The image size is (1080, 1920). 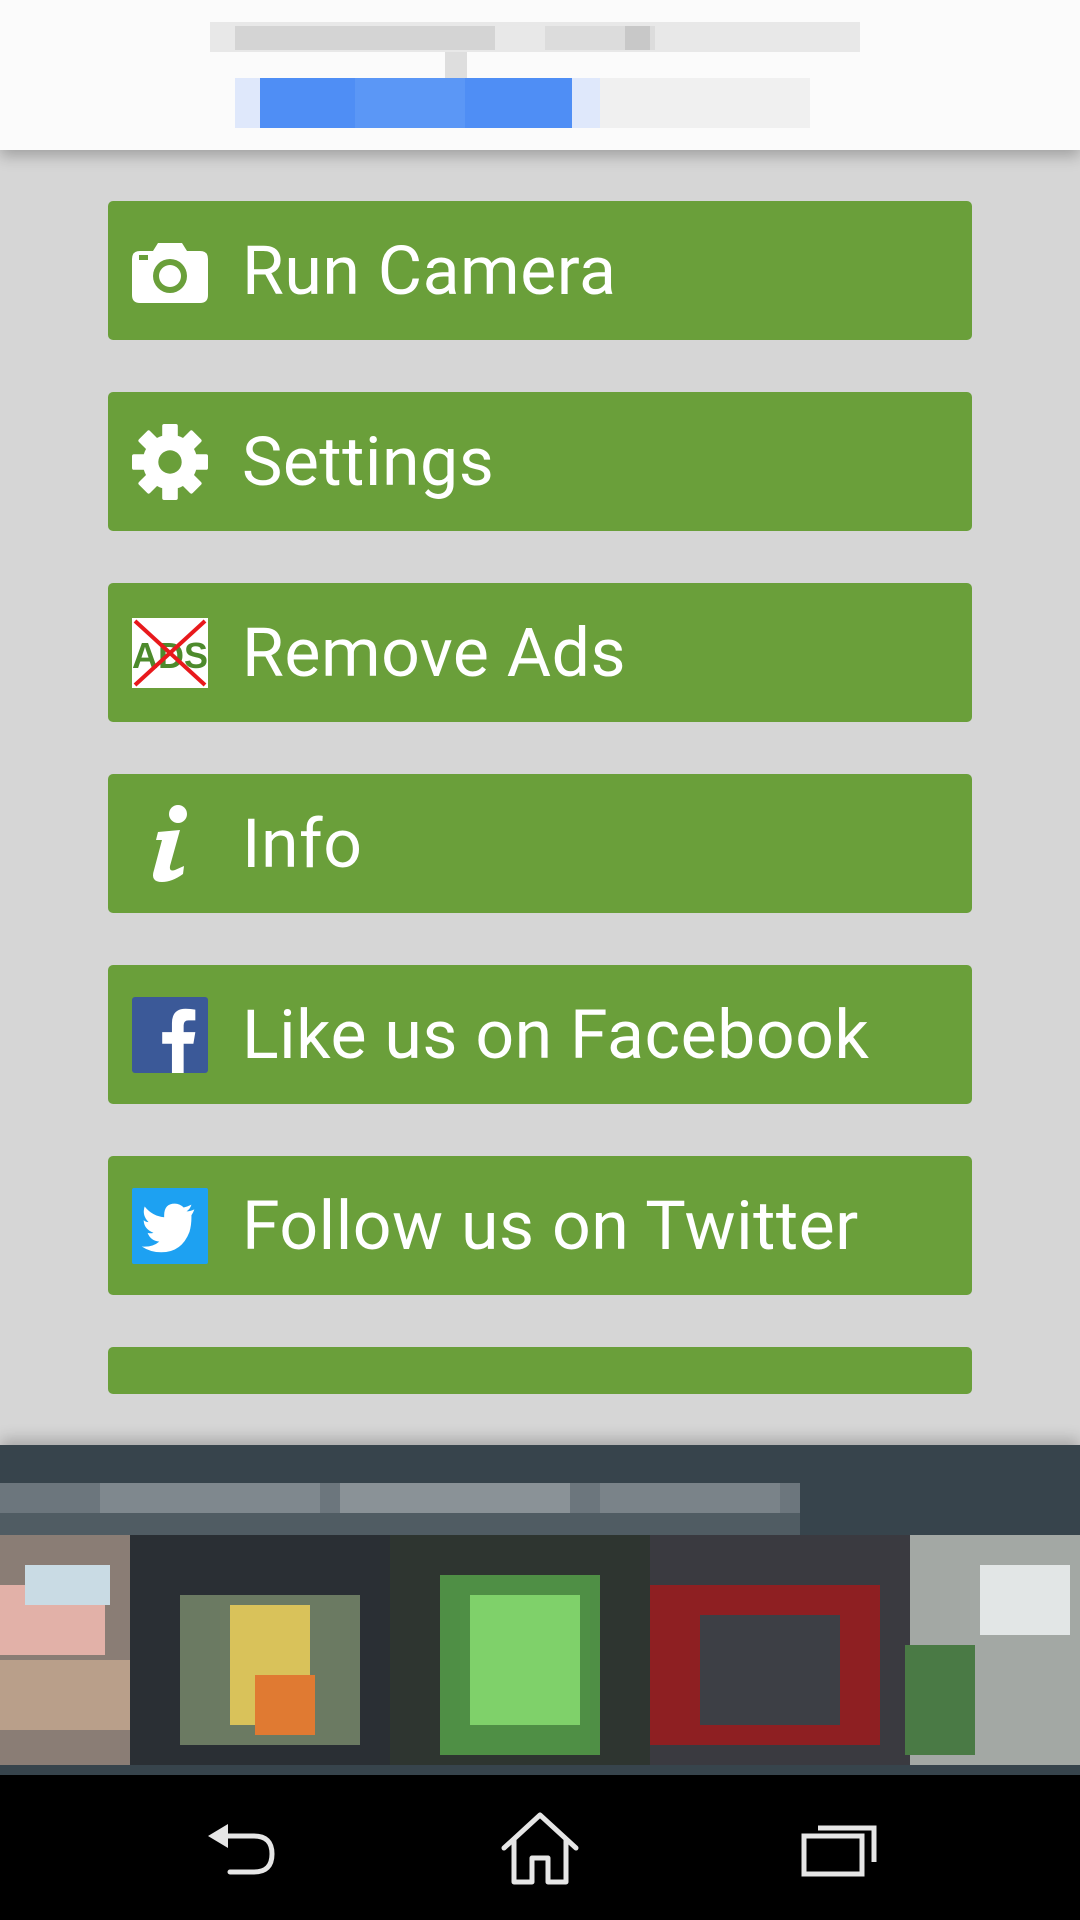 What do you see at coordinates (556, 1034) in the screenshot?
I see `facebook-label: Like us on Facebook` at bounding box center [556, 1034].